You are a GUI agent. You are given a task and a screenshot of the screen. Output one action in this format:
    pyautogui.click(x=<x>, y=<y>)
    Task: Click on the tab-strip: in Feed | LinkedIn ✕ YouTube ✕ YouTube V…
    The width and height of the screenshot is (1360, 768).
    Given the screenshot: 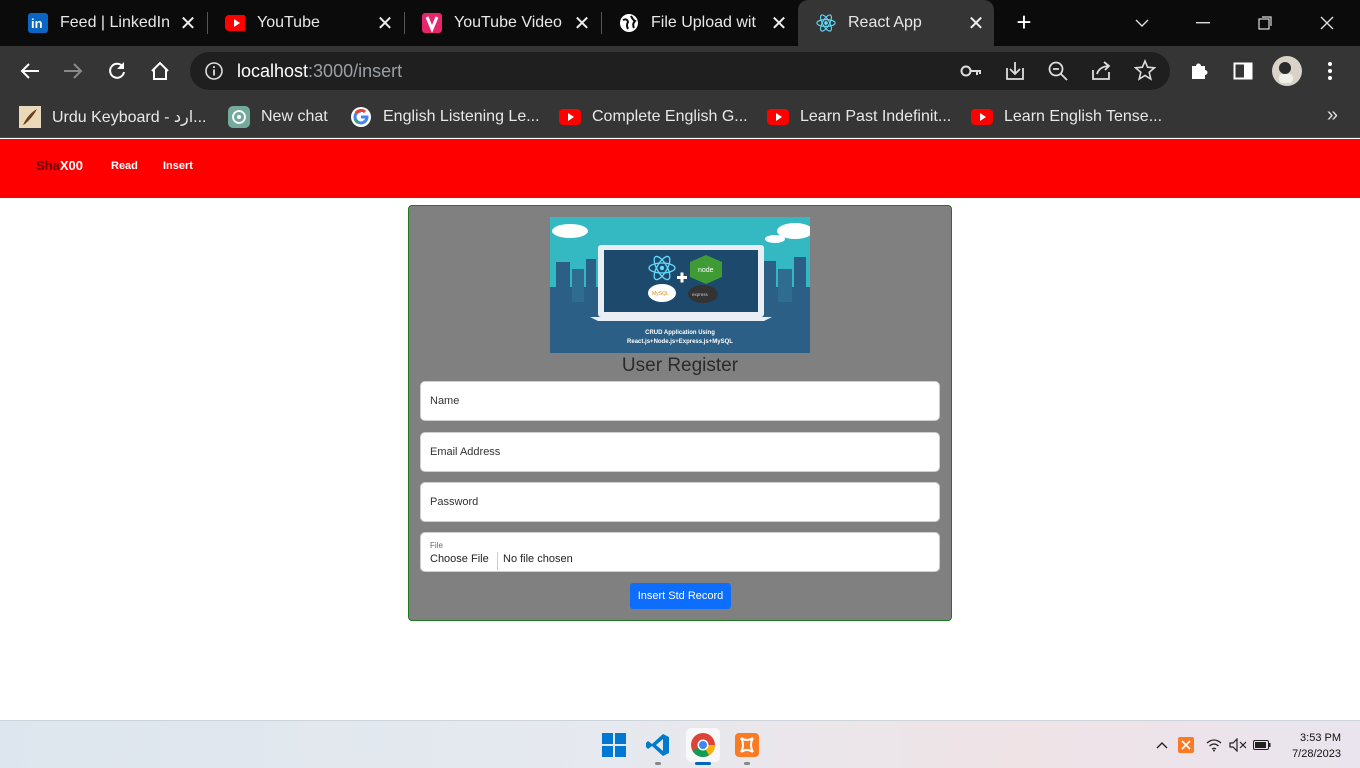 What is the action you would take?
    pyautogui.click(x=680, y=23)
    